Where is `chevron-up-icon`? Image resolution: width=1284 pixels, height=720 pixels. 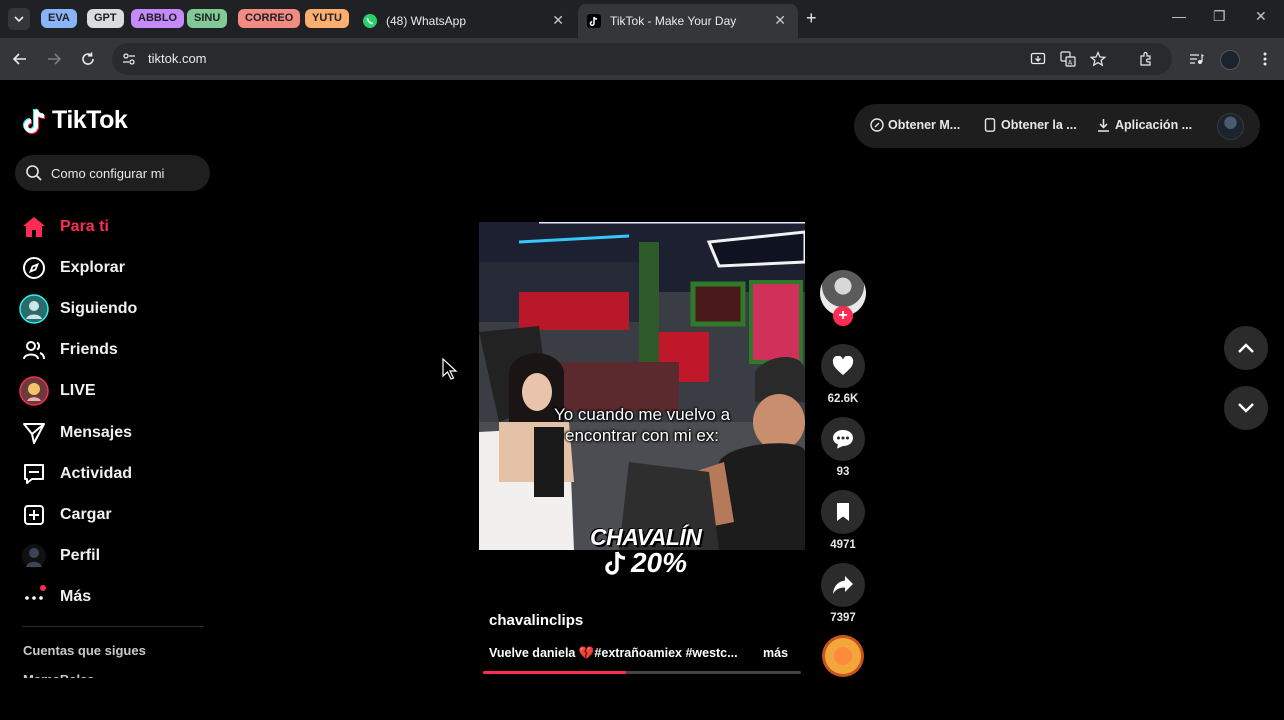
chevron-up-icon is located at coordinates (1246, 348).